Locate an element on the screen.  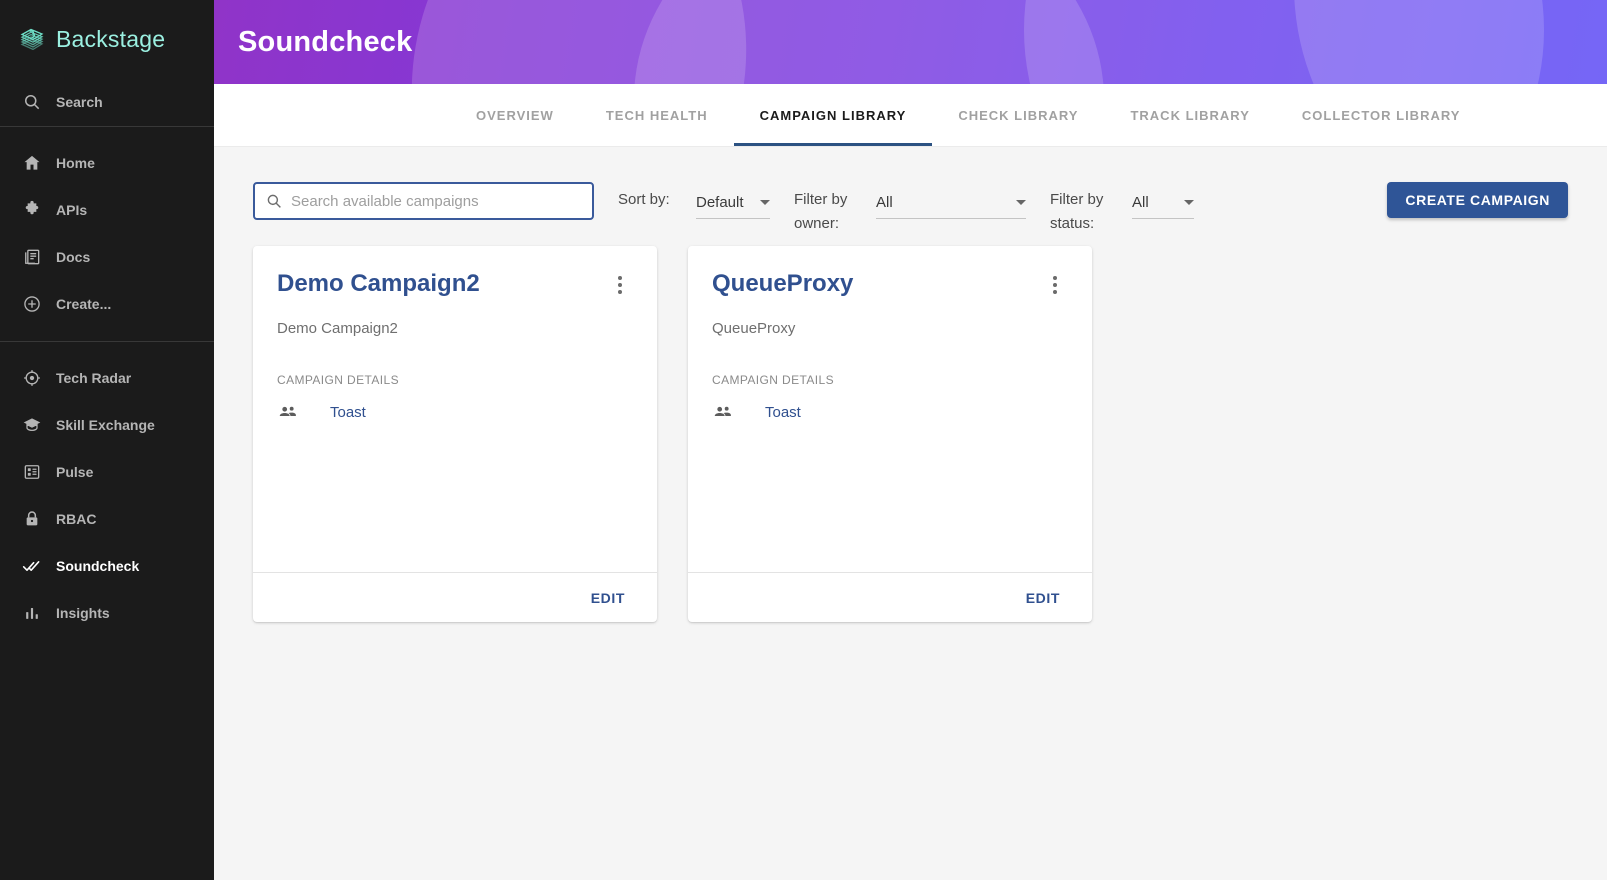
tab-label: OVERVIEW is located at coordinates (515, 115).